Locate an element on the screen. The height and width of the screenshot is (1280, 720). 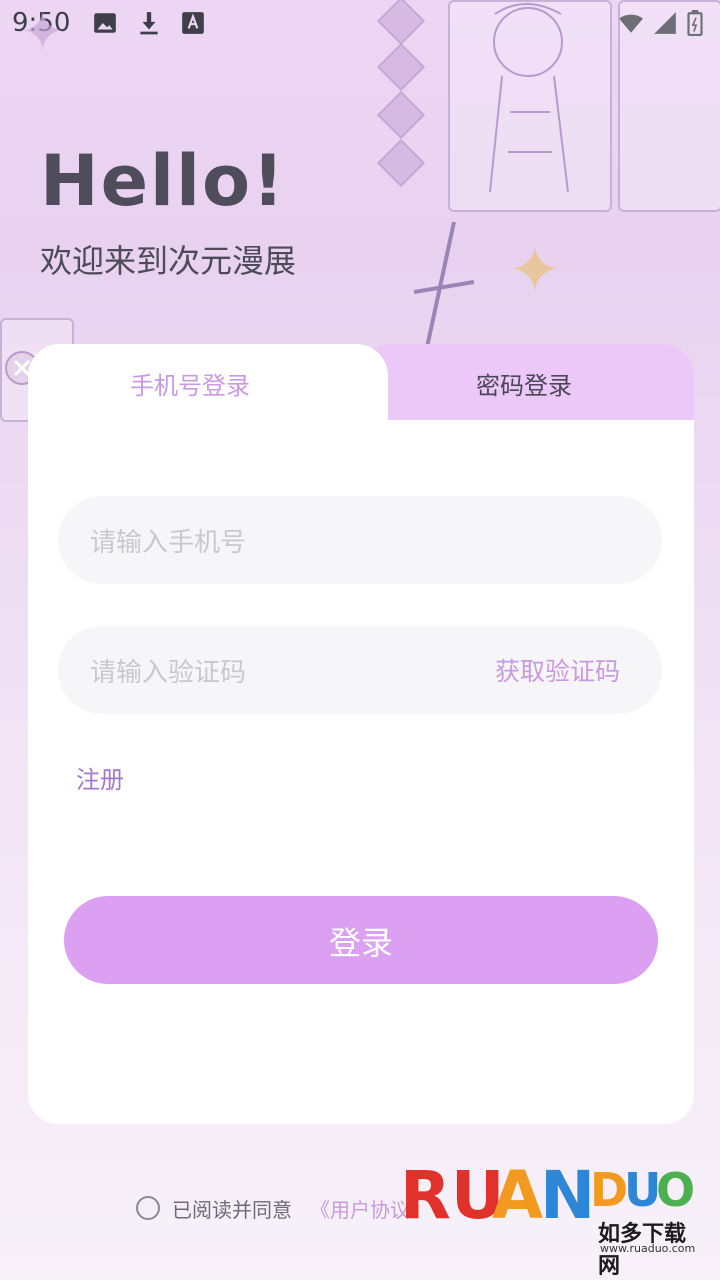
svg-text: N is located at coordinates (567, 1195).